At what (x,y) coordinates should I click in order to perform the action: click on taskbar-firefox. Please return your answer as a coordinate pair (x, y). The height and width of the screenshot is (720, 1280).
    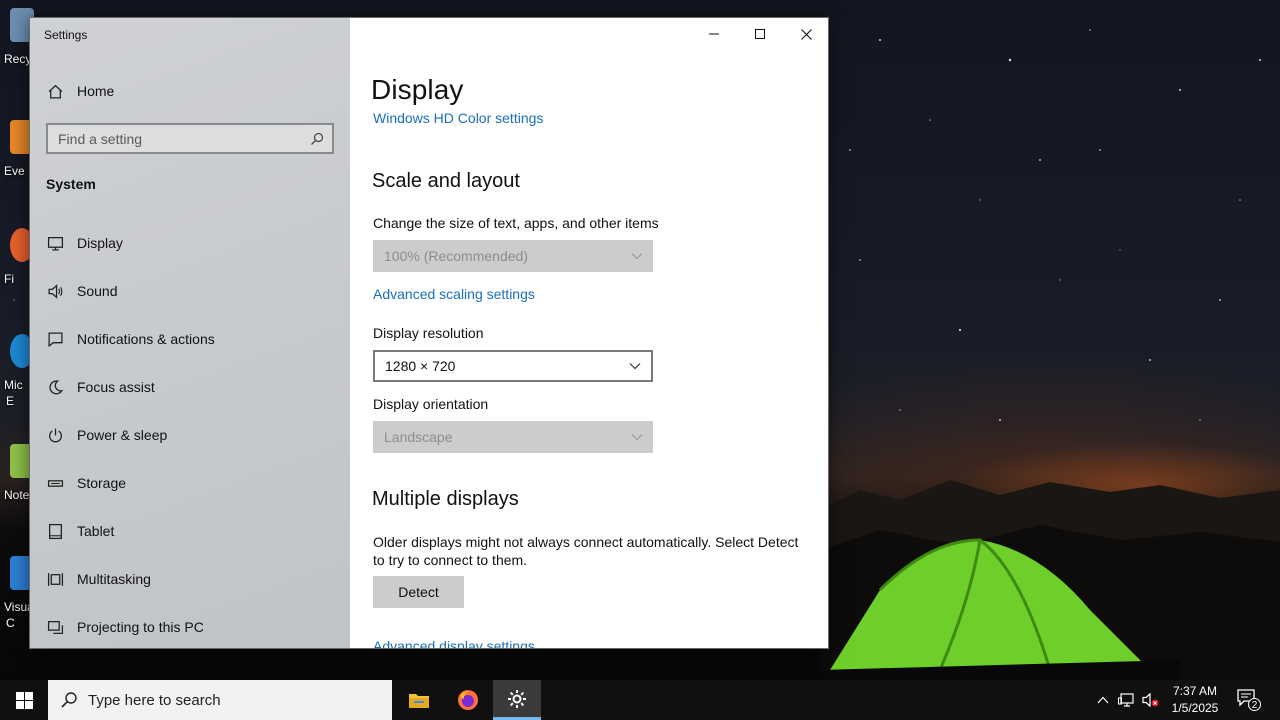
    Looking at the image, I should click on (468, 700).